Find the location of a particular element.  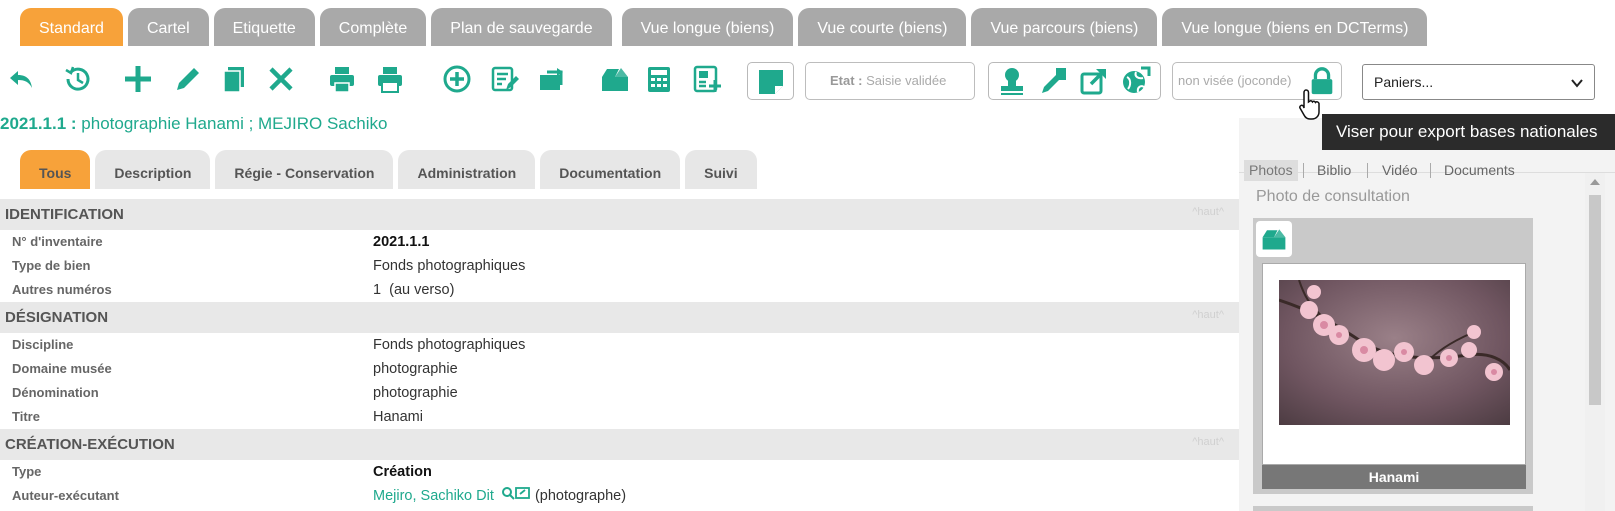

field-value: Fonds photographiques is located at coordinates (449, 345).